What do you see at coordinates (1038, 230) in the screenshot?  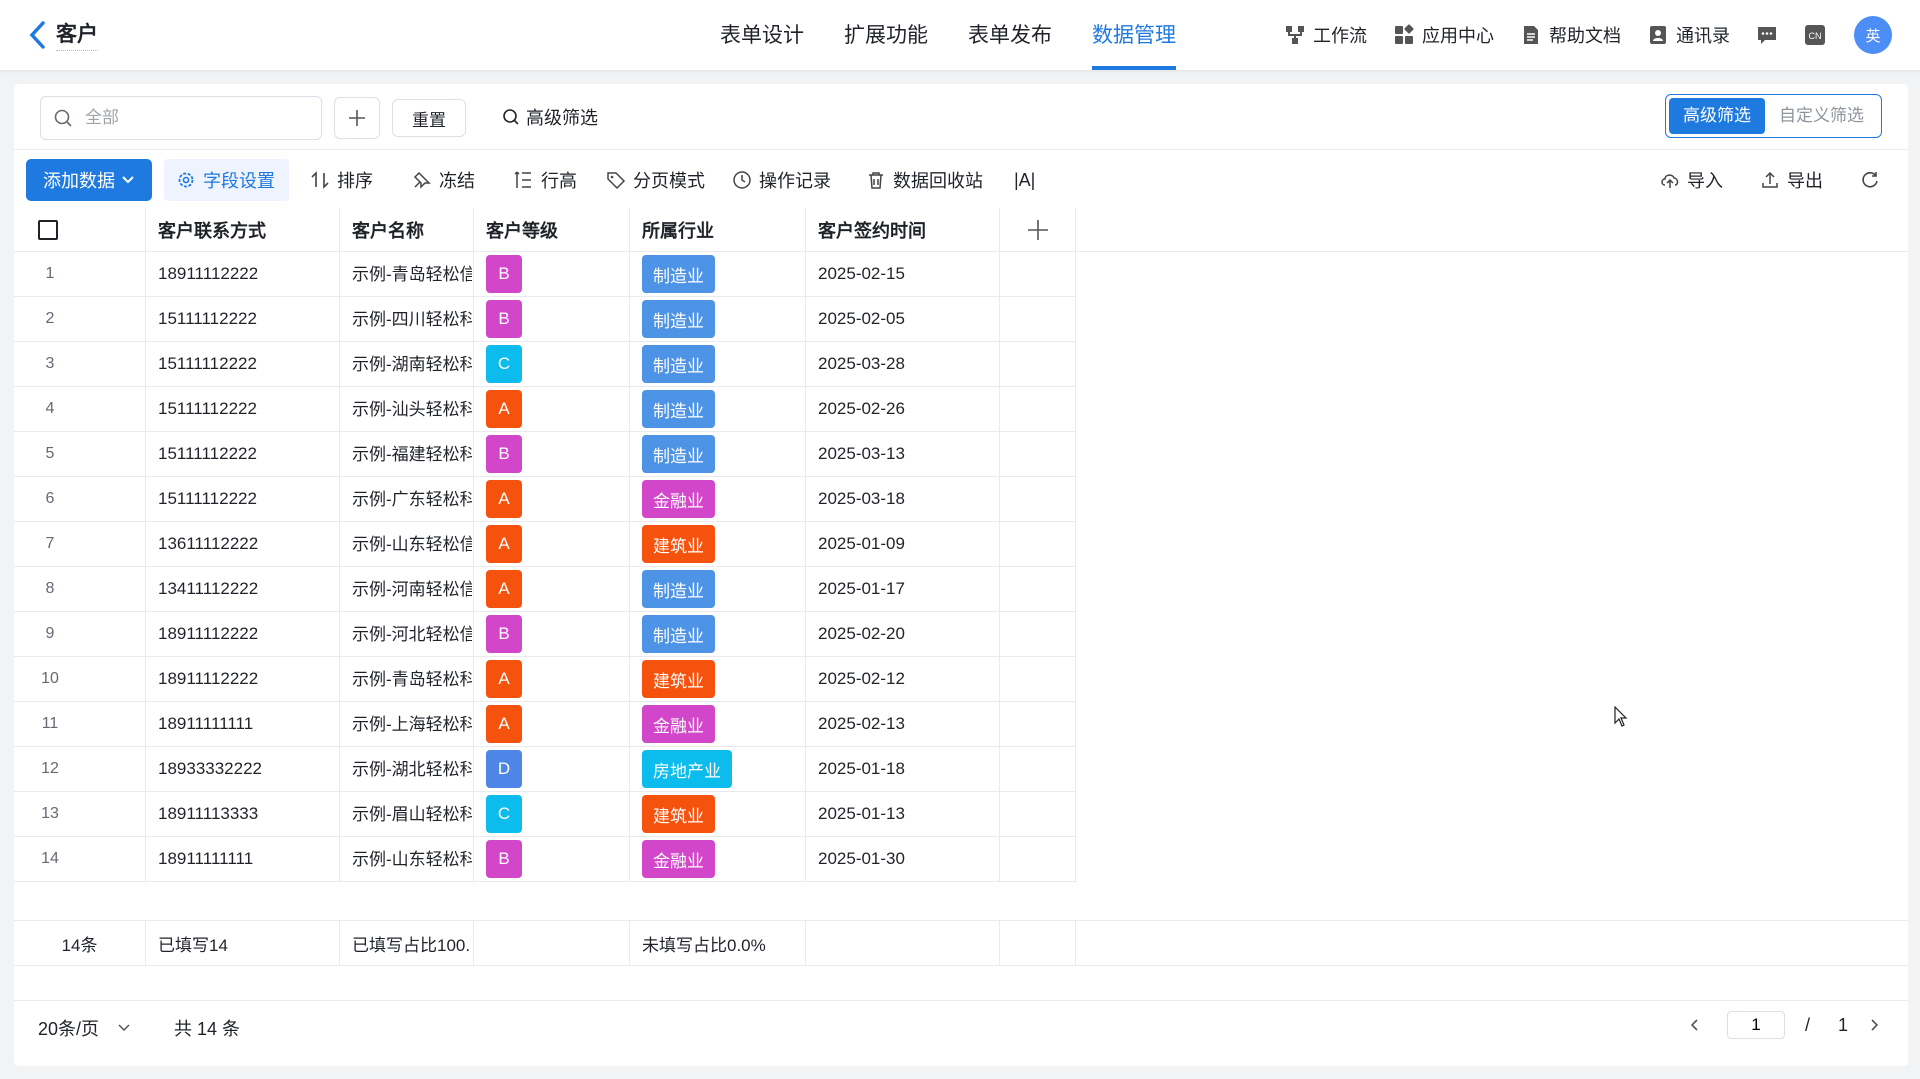 I see `add-column-button` at bounding box center [1038, 230].